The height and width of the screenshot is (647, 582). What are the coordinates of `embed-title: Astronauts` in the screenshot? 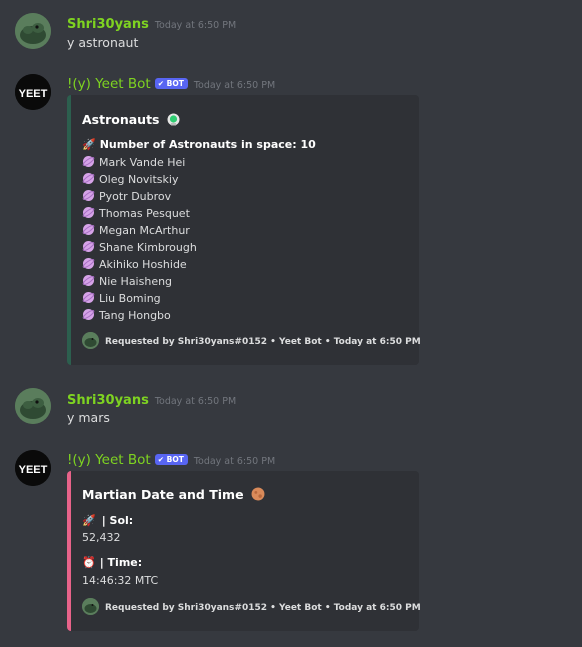 It's located at (133, 119).